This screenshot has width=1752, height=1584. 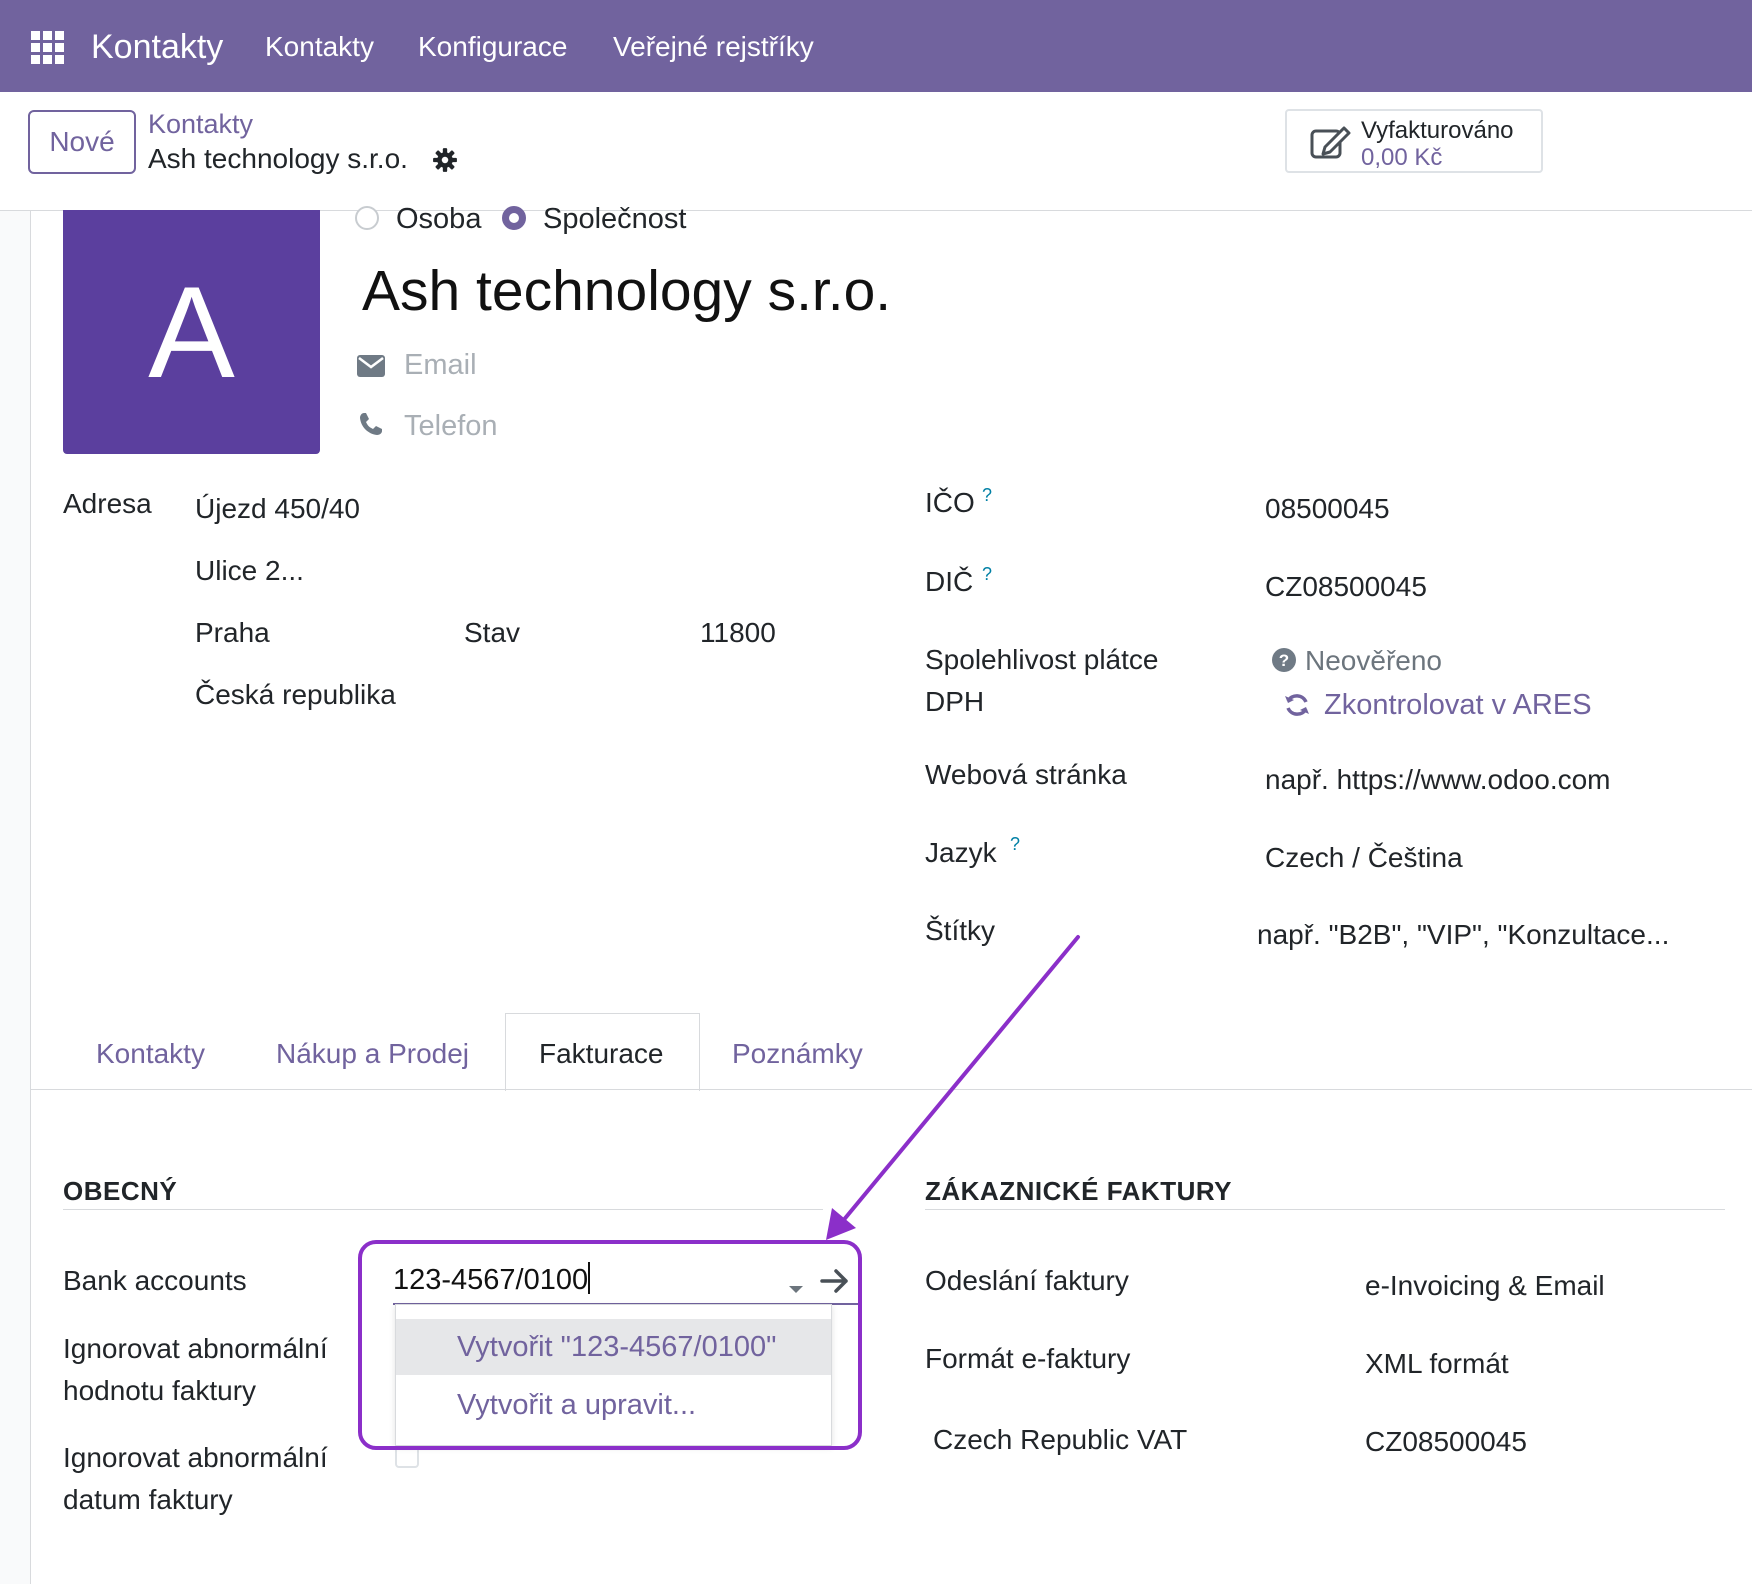 What do you see at coordinates (1027, 1280) in the screenshot?
I see `invoice-sending-label: Odeslání faktury` at bounding box center [1027, 1280].